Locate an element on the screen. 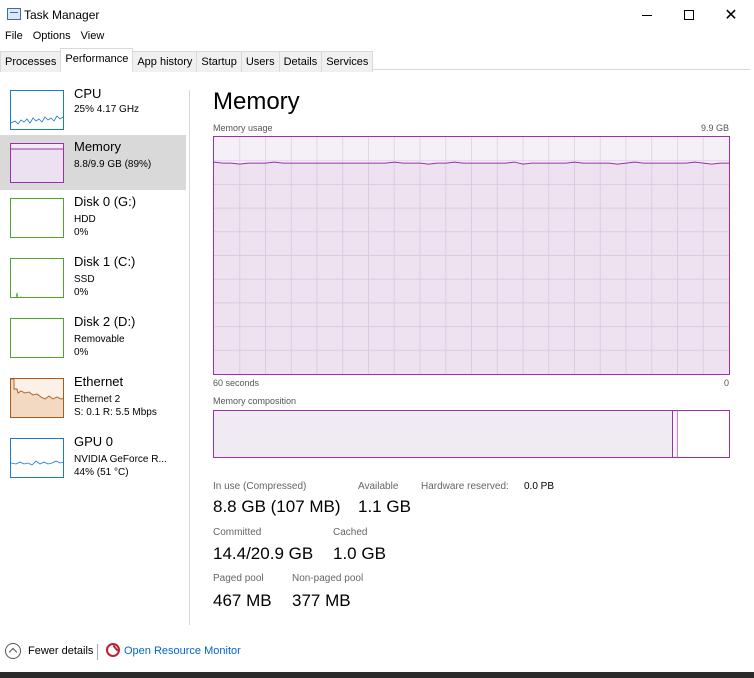 Image resolution: width=754 pixels, height=678 pixels. paged-pool-label: Paged pool is located at coordinates (238, 578).